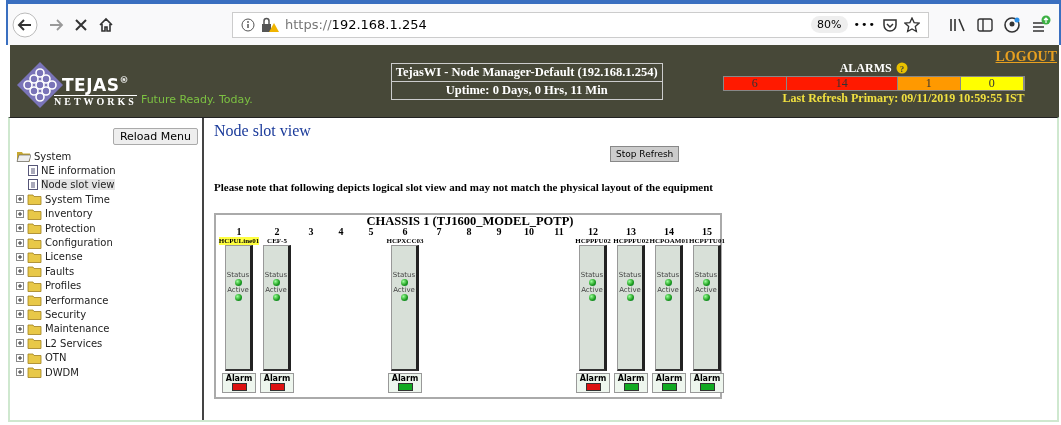 This screenshot has height=425, width=1061. I want to click on stop-refresh-button: Stop Refresh, so click(645, 154).